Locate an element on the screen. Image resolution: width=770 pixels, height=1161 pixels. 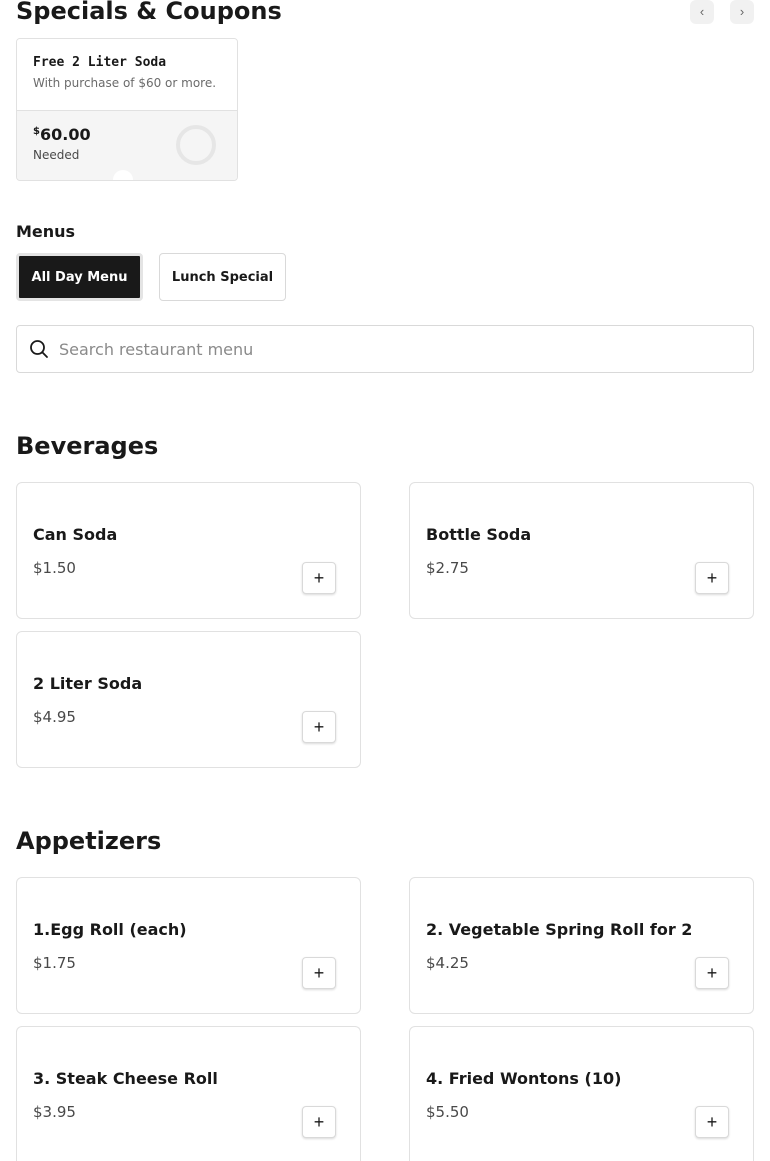
tab-lunch-special: Lunch Special is located at coordinates (222, 277).